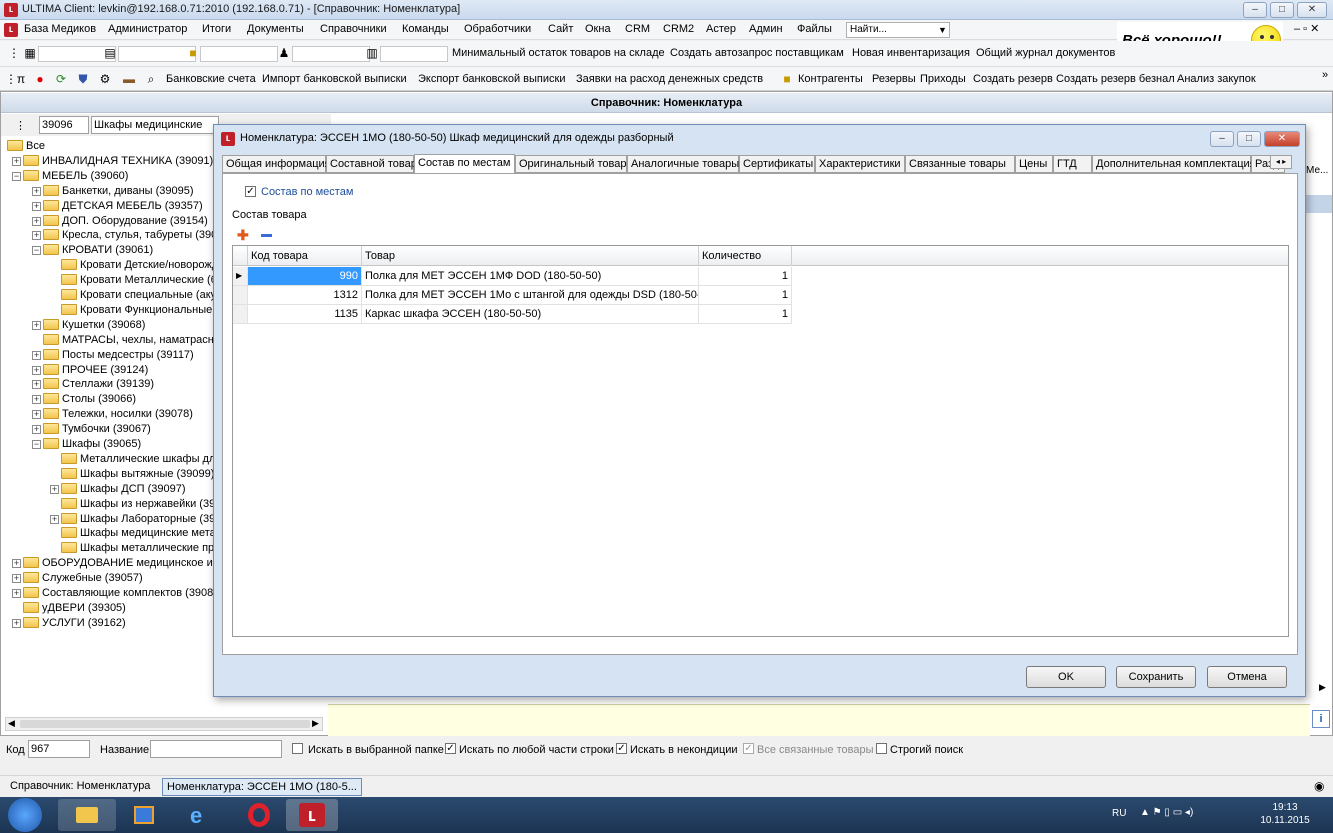  I want to click on user-icon: ♟, so click(284, 53).